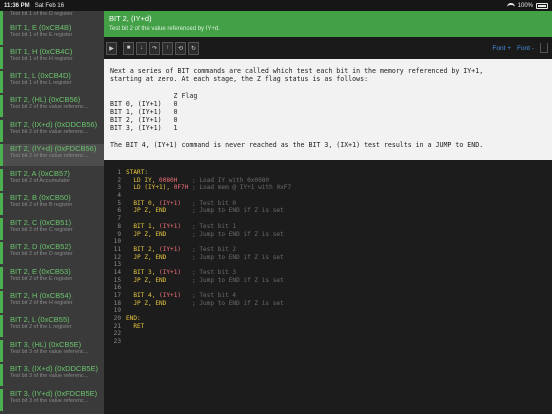 The height and width of the screenshot is (414, 552). What do you see at coordinates (209, 226) in the screenshot?
I see `code-comment: ; Test bit 1` at bounding box center [209, 226].